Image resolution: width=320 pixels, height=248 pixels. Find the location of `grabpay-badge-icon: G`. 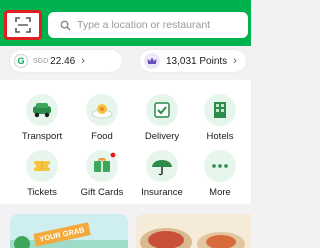

grabpay-badge-icon: G is located at coordinates (21, 61).